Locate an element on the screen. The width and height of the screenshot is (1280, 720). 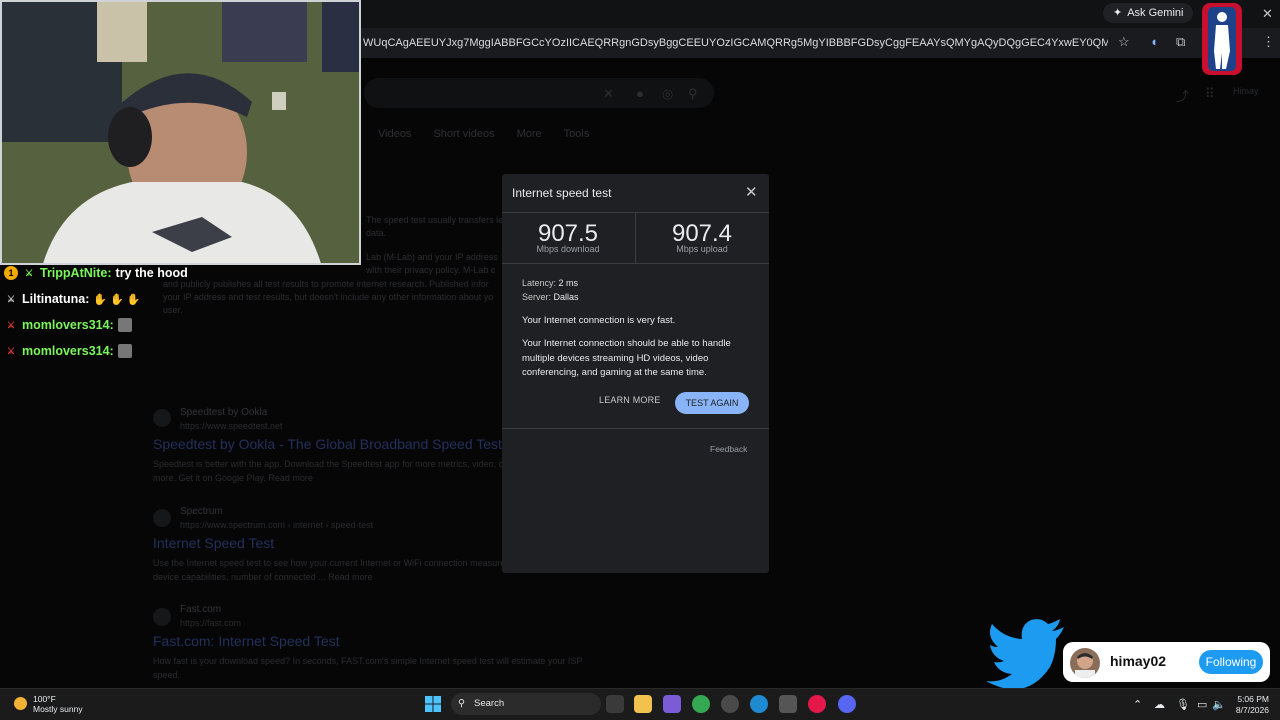
bookmark-star-icon: ☆ is located at coordinates (1124, 42).